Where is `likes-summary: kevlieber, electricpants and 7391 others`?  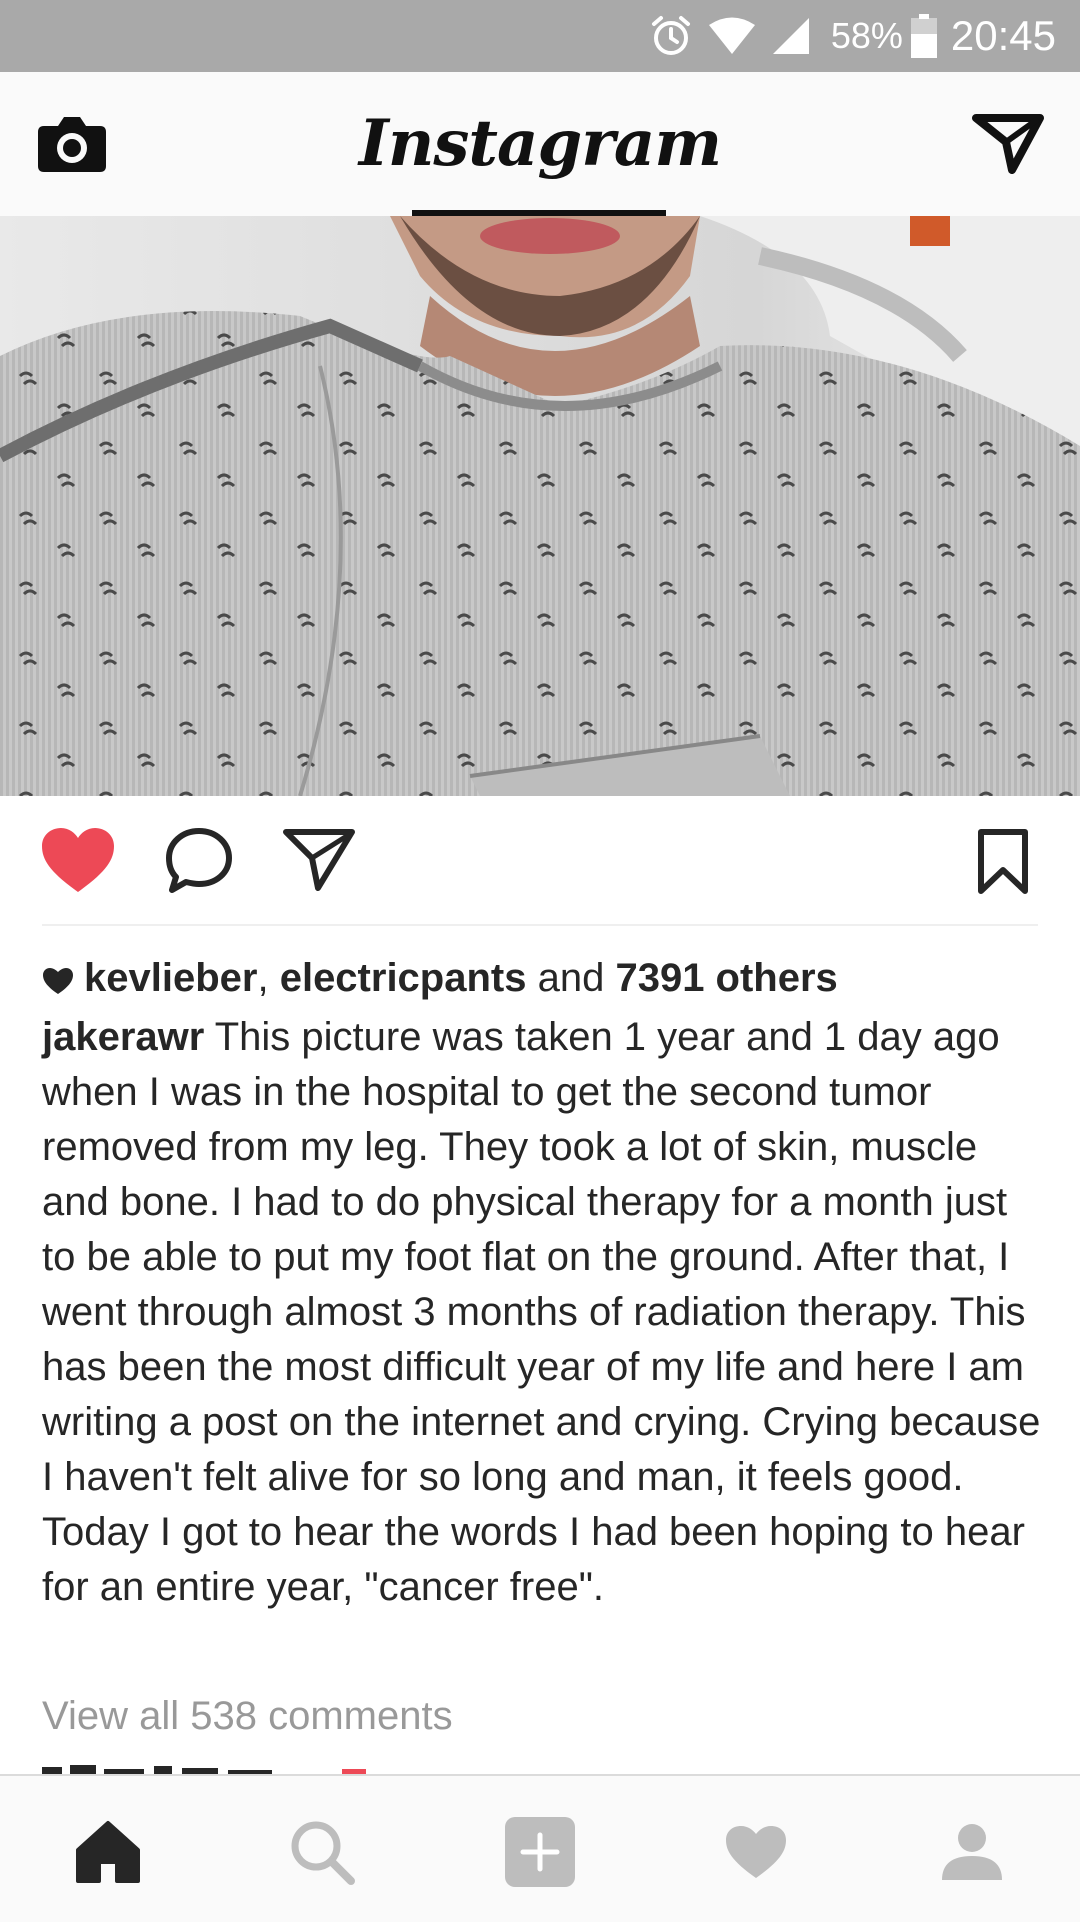 likes-summary: kevlieber, electricpants and 7391 others is located at coordinates (542, 980).